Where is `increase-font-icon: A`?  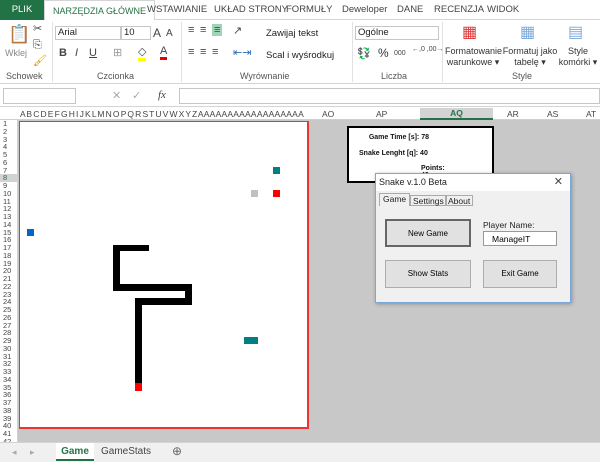 increase-font-icon: A is located at coordinates (157, 33).